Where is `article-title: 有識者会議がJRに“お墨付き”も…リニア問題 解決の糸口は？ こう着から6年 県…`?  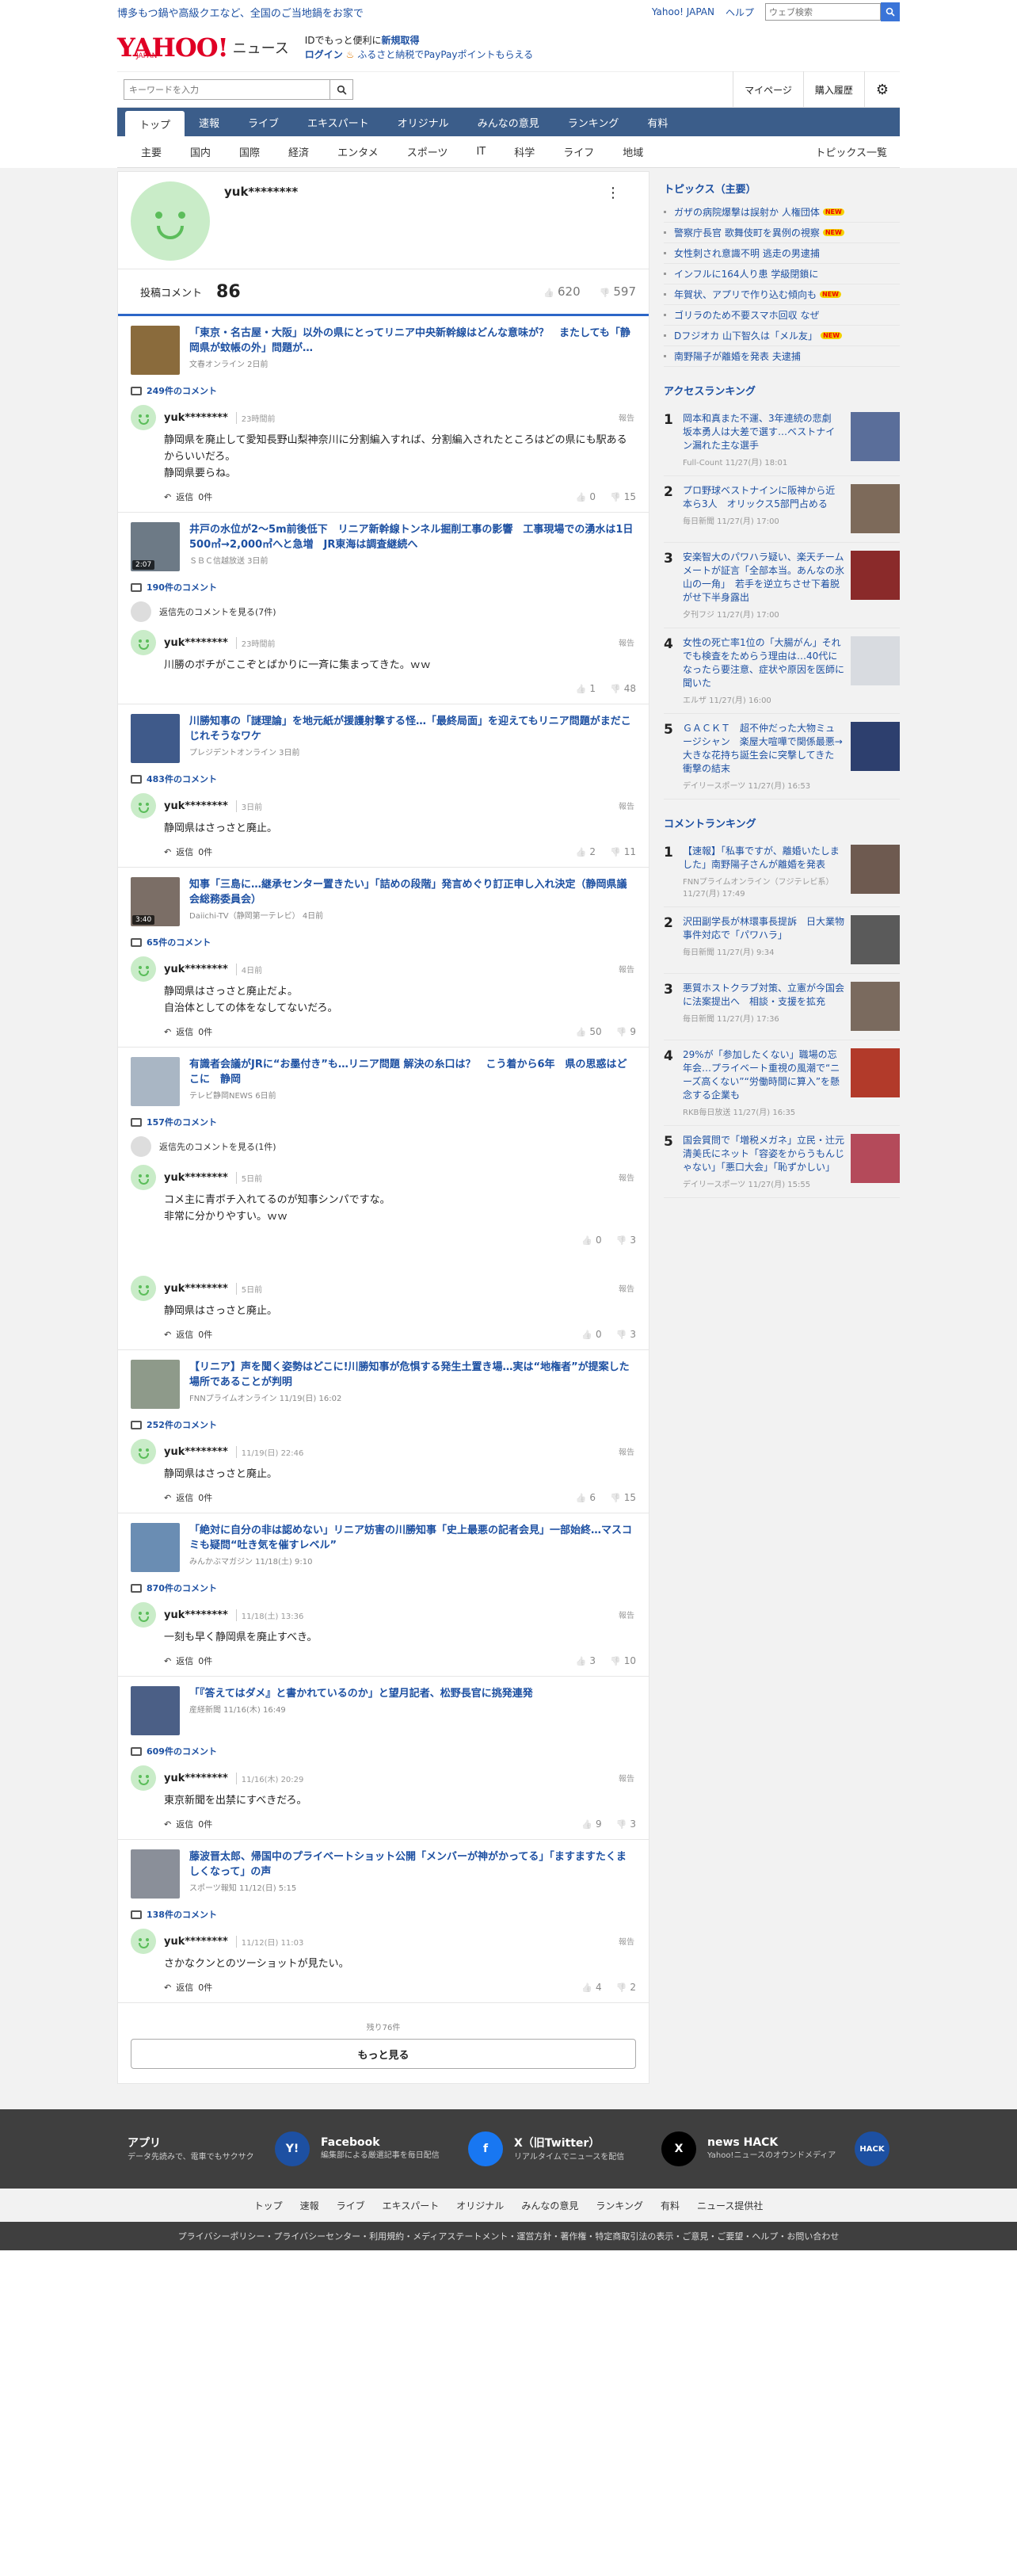 article-title: 有識者会議がJRに“お墨付き”も…リニア問題 解決の糸口は？ こう着から6年 県… is located at coordinates (412, 1072).